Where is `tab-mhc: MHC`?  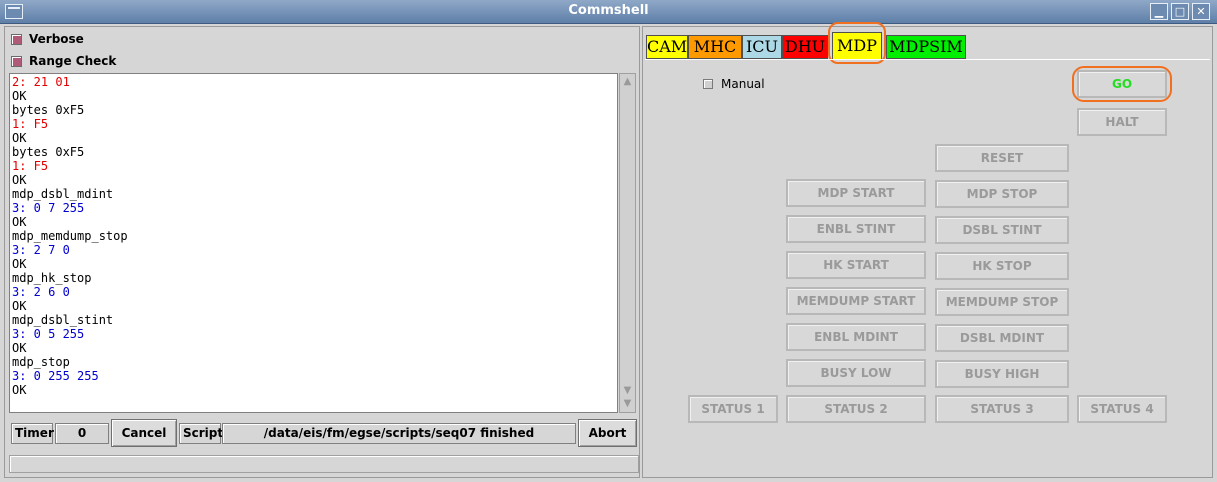
tab-mhc: MHC is located at coordinates (715, 47).